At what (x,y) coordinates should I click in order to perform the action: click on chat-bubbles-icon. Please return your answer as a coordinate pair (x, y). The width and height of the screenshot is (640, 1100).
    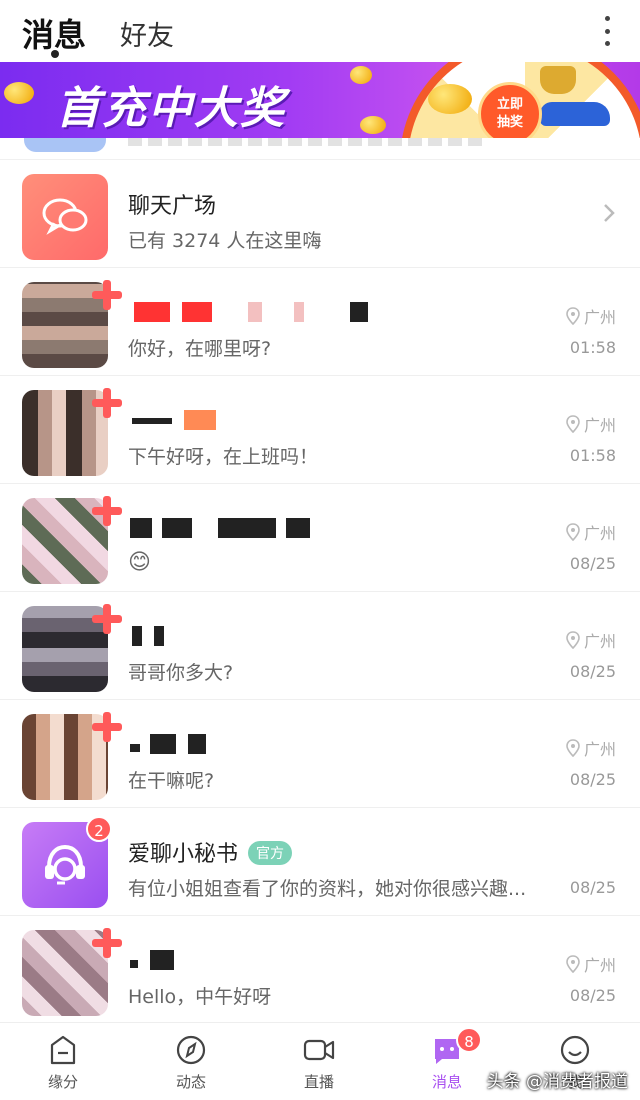
    Looking at the image, I should click on (65, 216).